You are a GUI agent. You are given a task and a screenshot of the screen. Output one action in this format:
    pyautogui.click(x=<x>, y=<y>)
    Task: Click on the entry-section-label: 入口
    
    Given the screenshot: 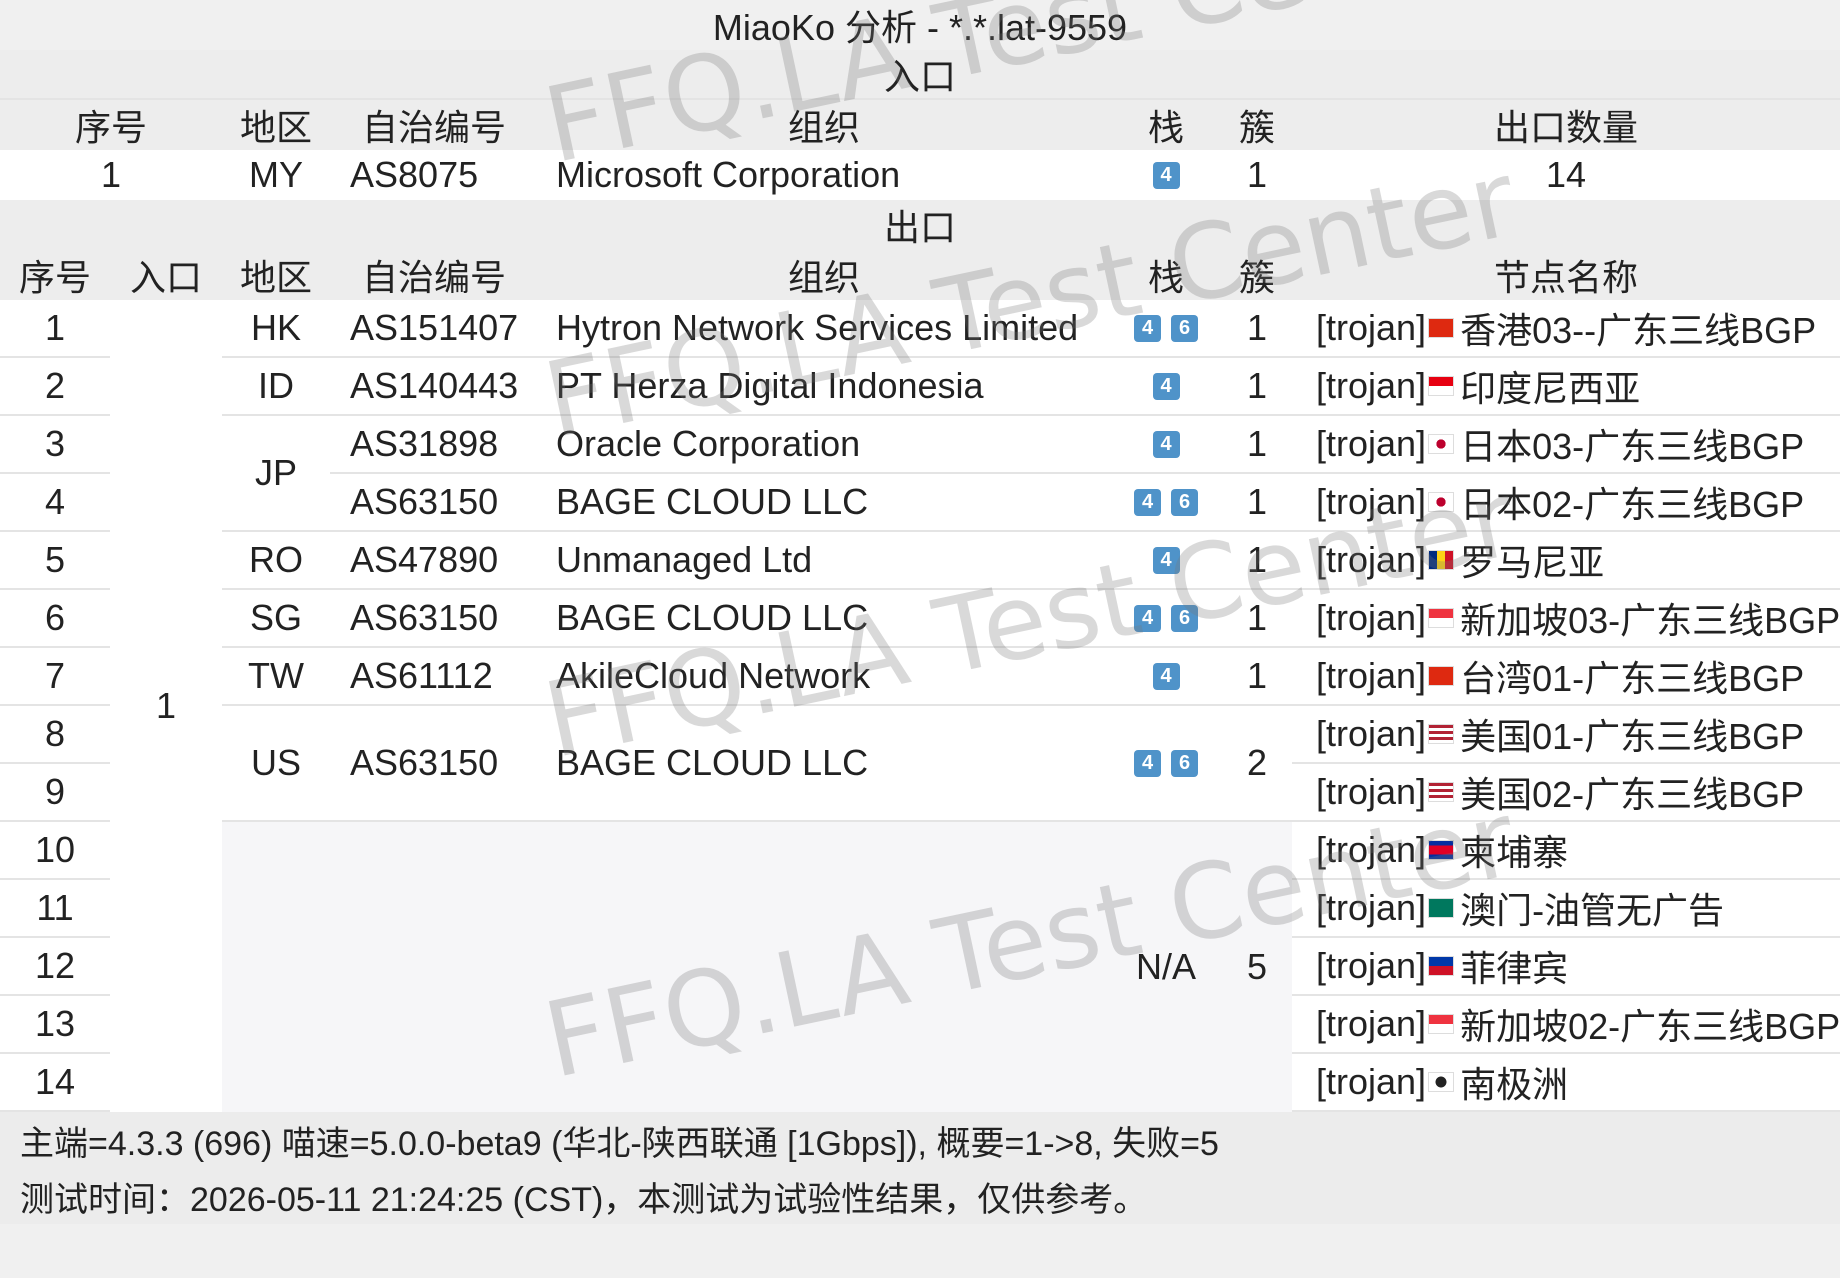 What is the action you would take?
    pyautogui.click(x=920, y=75)
    